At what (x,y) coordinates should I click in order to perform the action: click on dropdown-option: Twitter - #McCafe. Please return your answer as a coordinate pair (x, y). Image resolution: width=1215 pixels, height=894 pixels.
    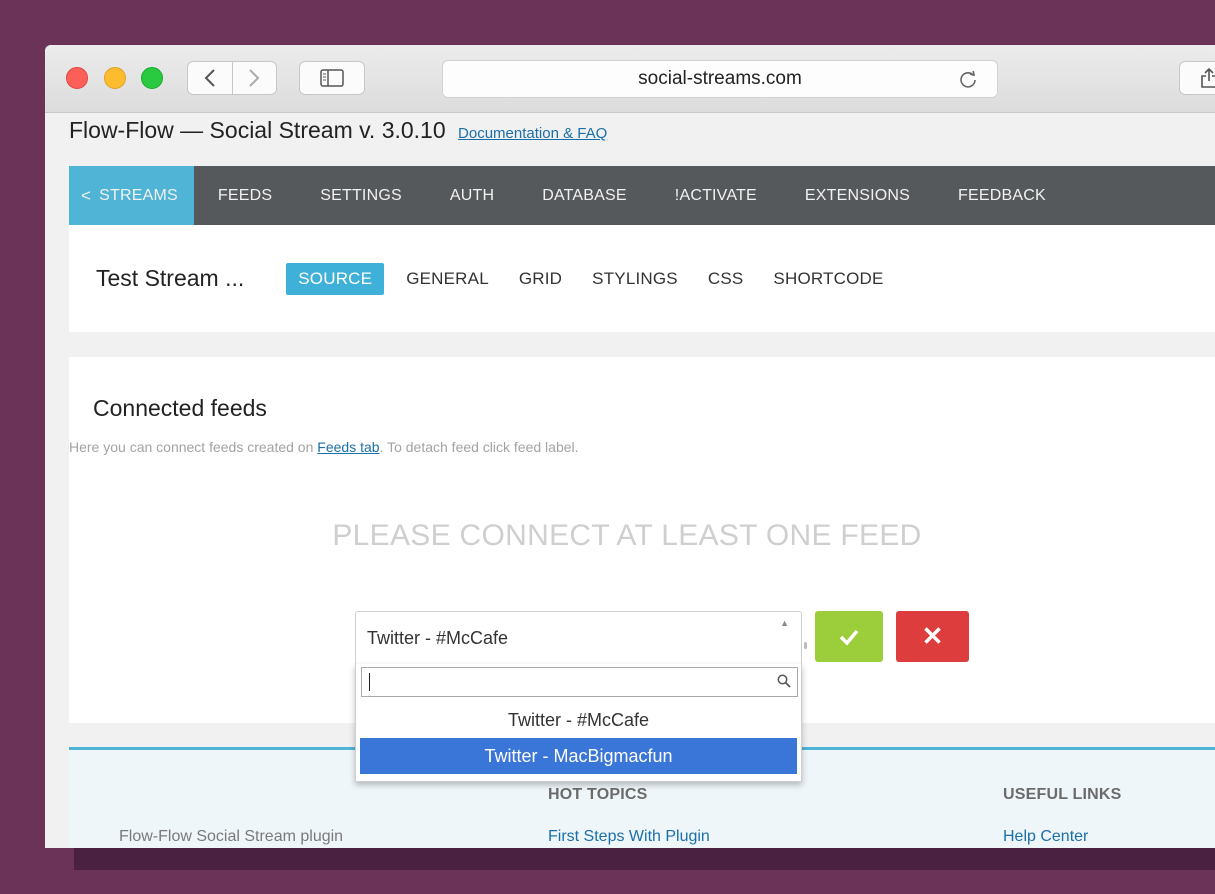
    Looking at the image, I should click on (578, 720).